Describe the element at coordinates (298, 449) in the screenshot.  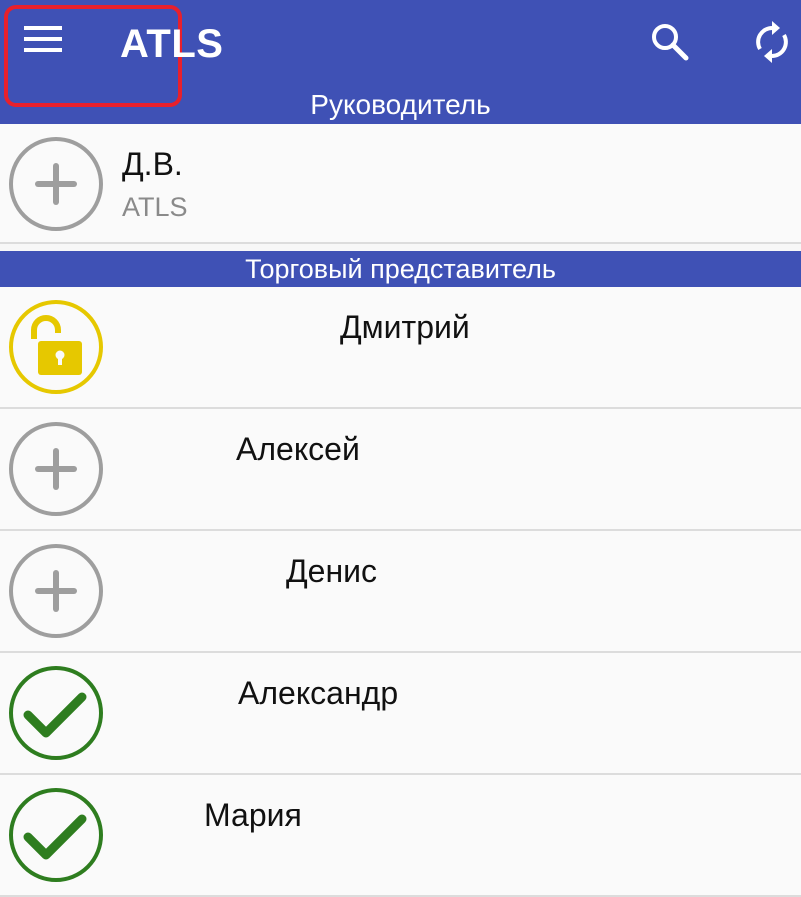
I see `rep-name: Алексей` at that location.